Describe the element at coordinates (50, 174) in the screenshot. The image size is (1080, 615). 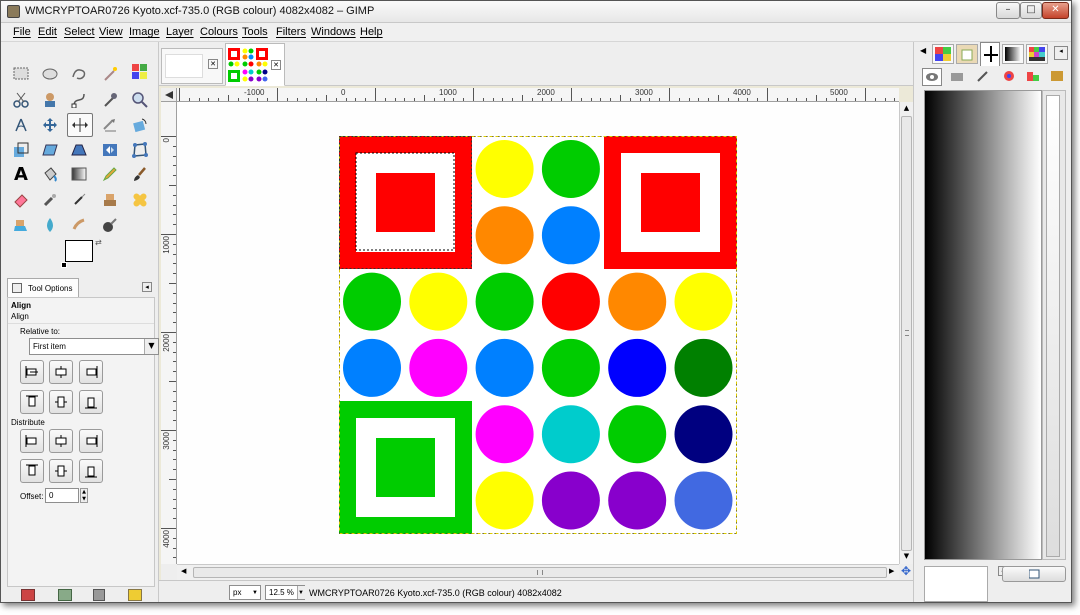
I see `bucket-fill-tool-icon` at that location.